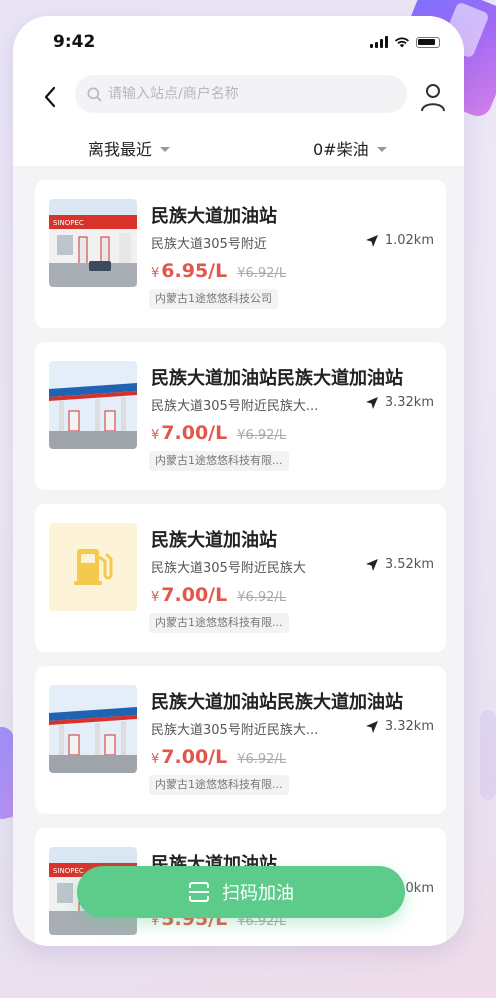  What do you see at coordinates (402, 42) in the screenshot?
I see `wifi-icon` at bounding box center [402, 42].